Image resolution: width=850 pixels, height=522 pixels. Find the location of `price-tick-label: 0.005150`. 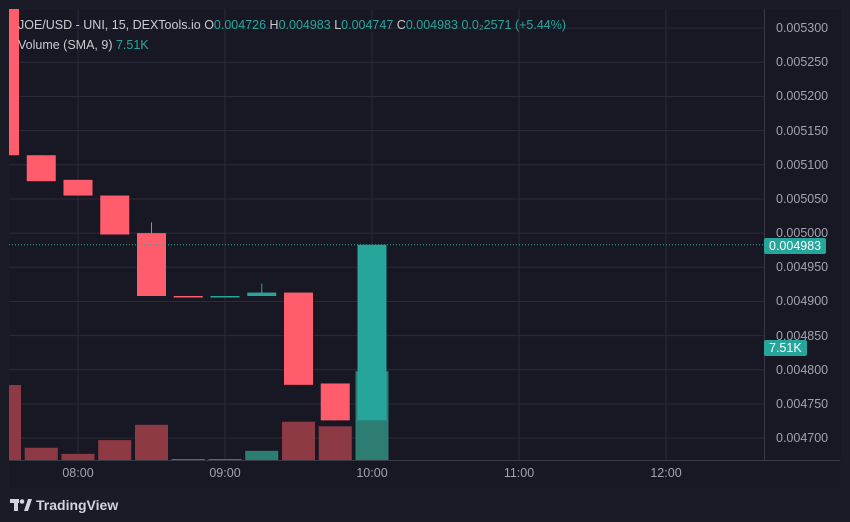

price-tick-label: 0.005150 is located at coordinates (802, 130).